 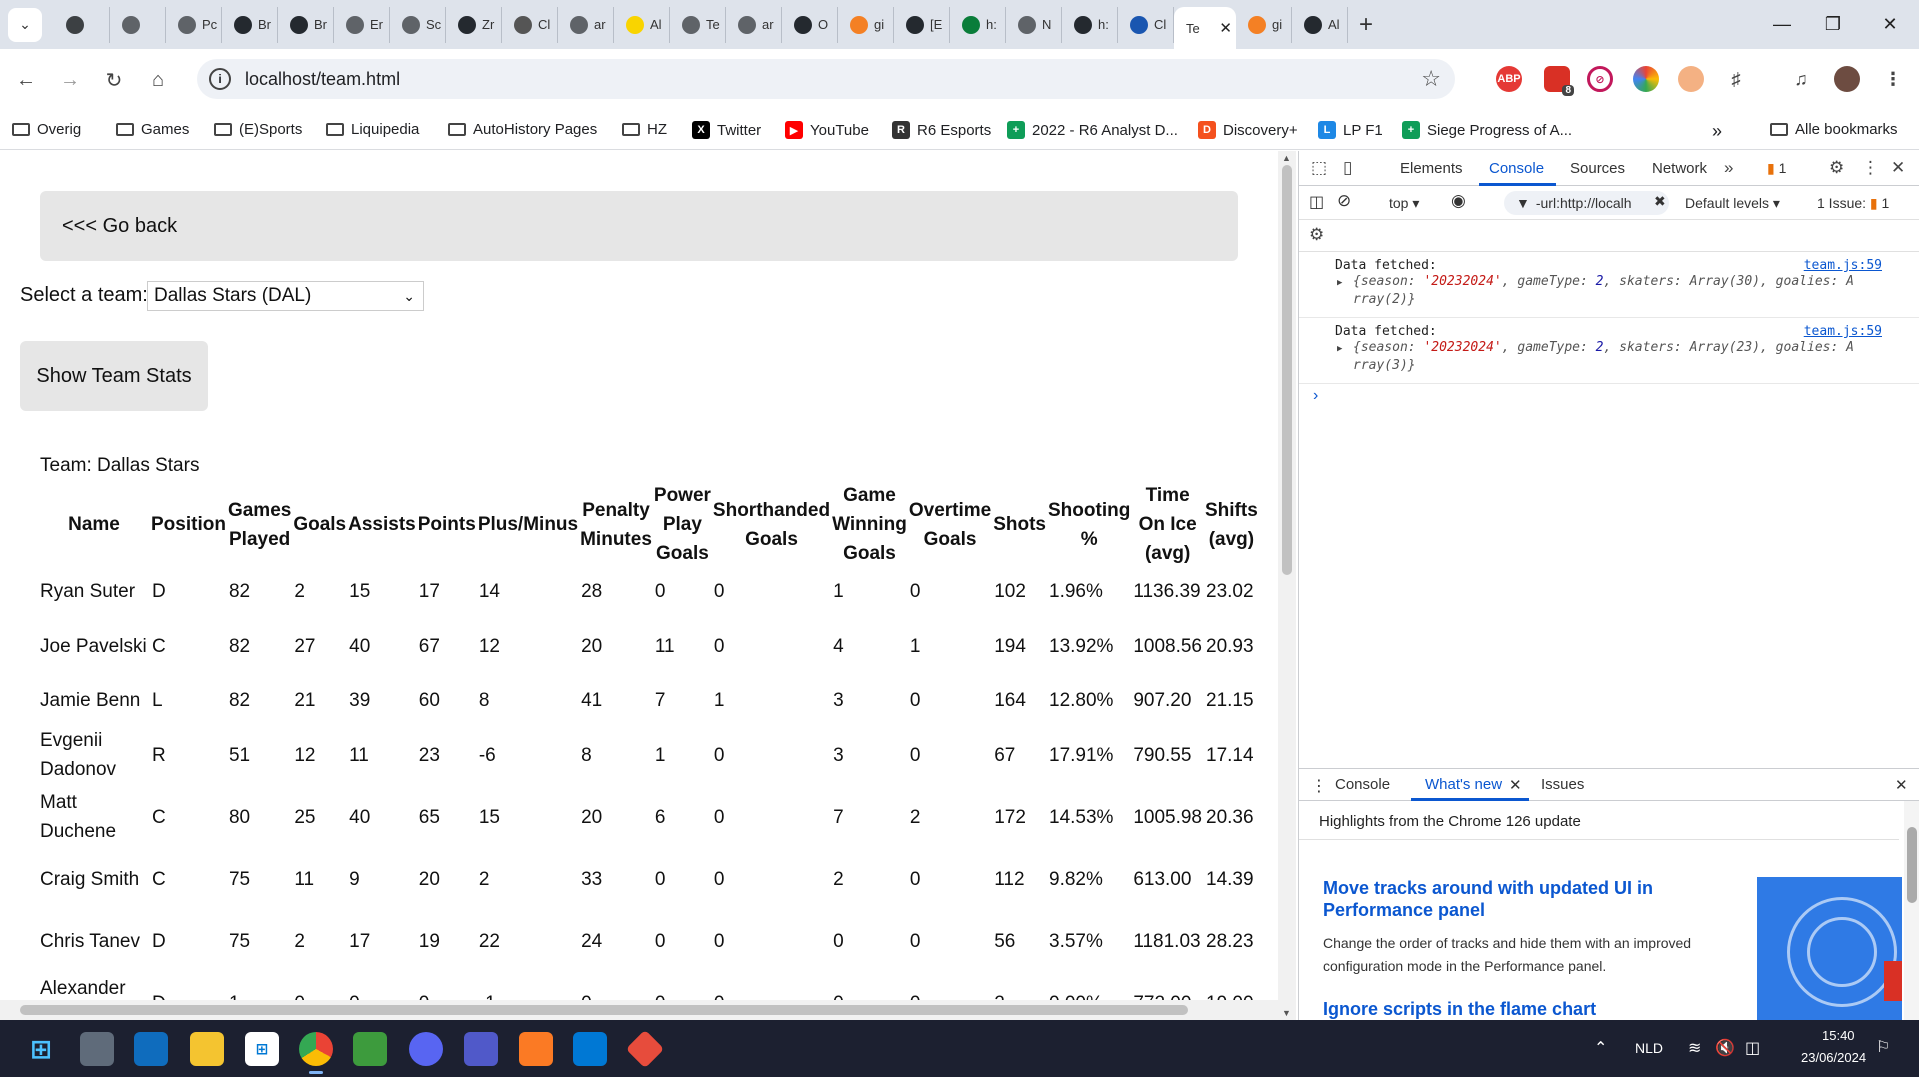 I want to click on more-menu-icon: ⋮, so click(x=1893, y=79).